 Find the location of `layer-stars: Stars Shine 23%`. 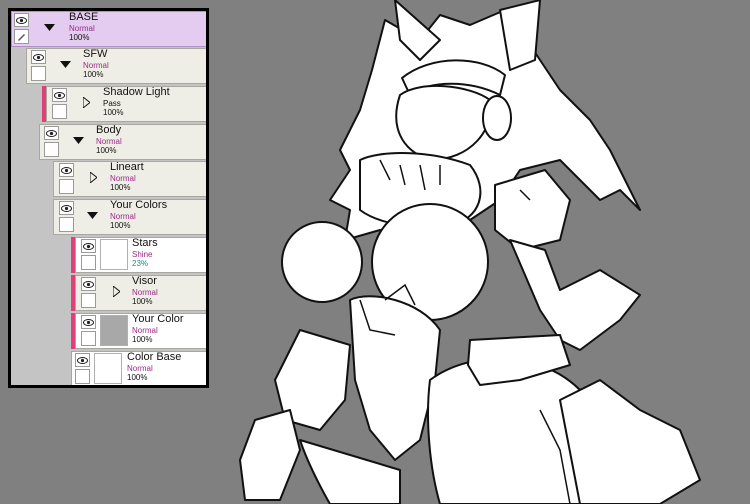

layer-stars: Stars Shine 23% is located at coordinates (108, 255).